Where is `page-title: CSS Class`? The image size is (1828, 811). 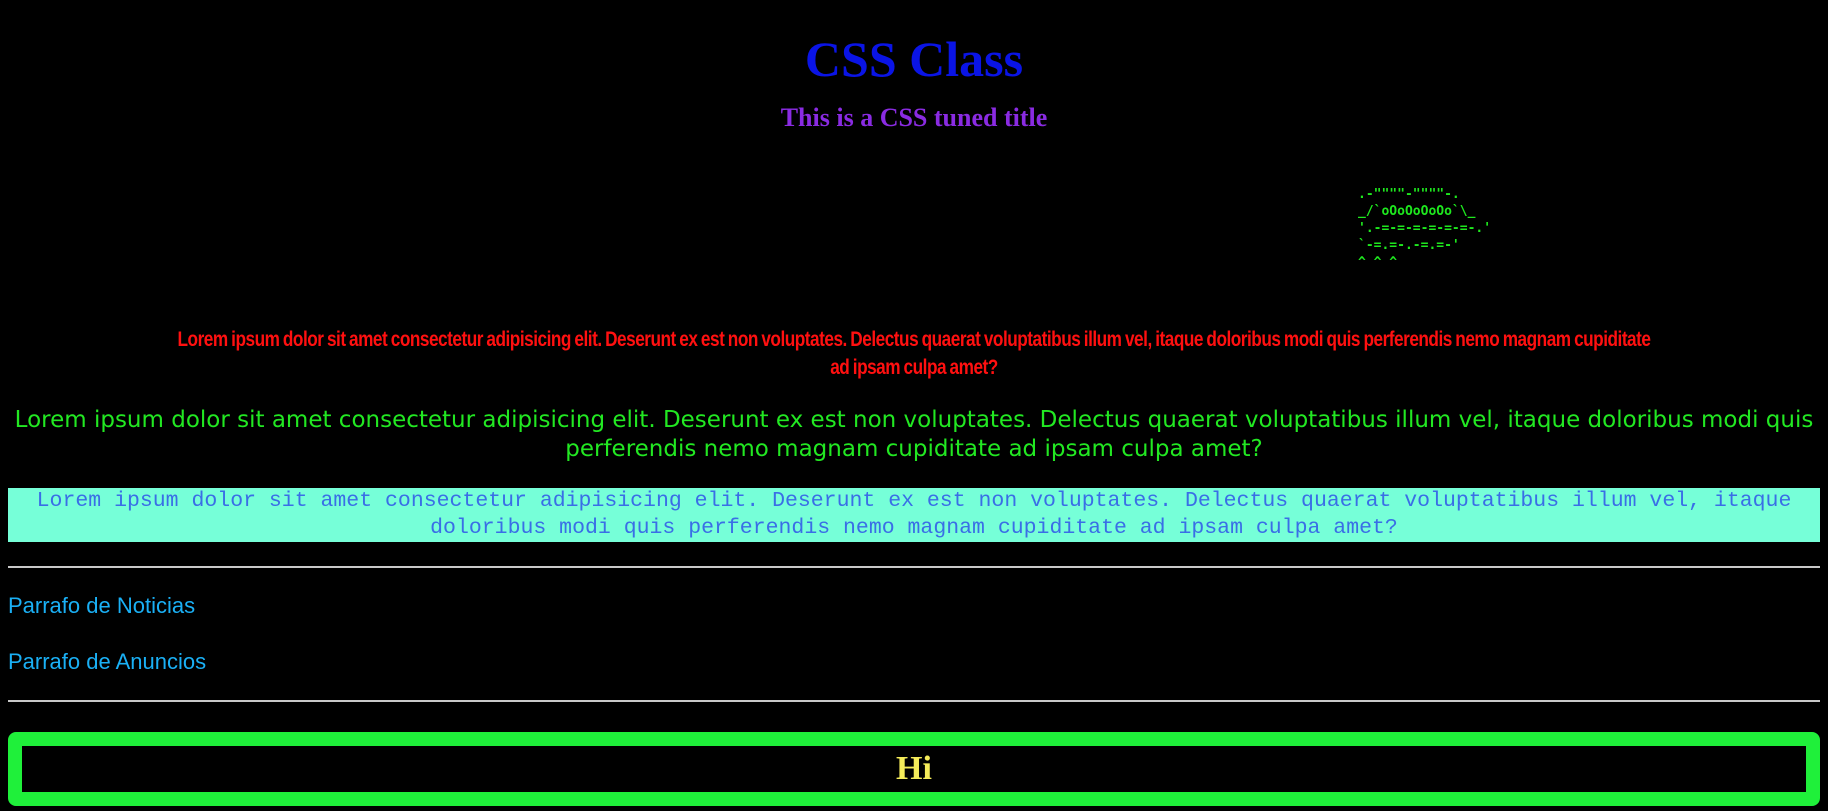
page-title: CSS Class is located at coordinates (914, 59).